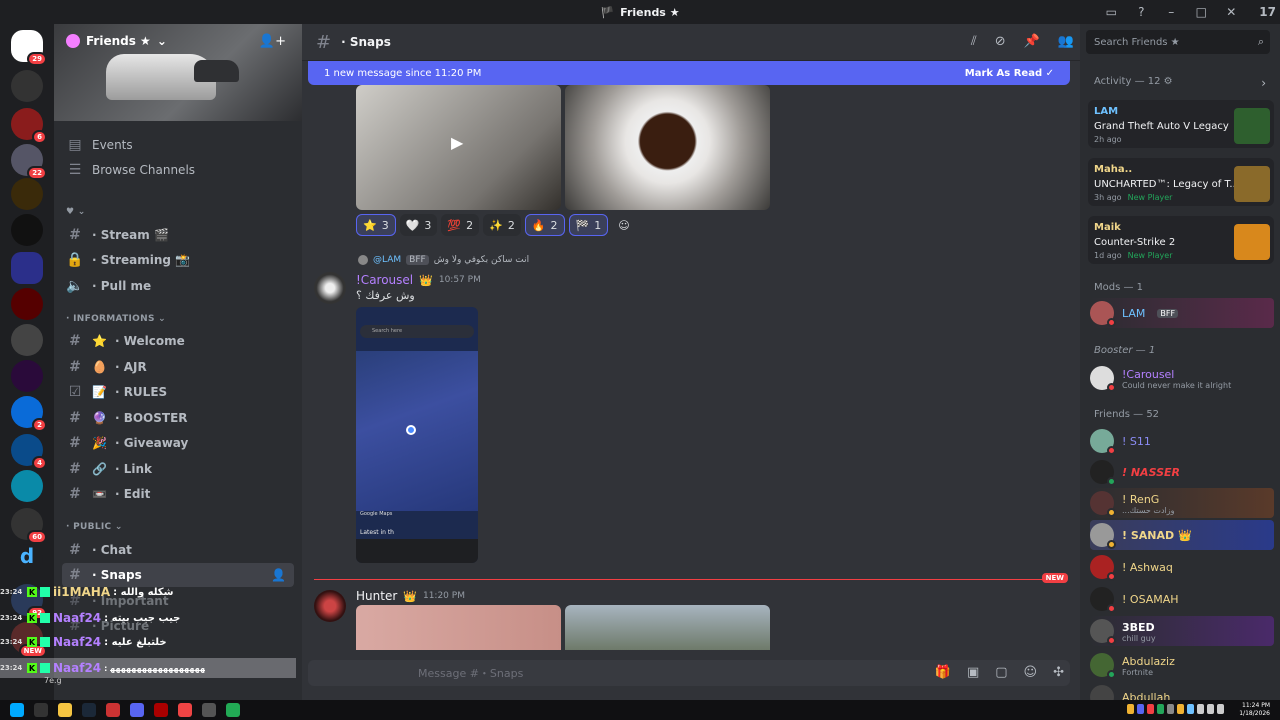  What do you see at coordinates (178, 170) in the screenshot?
I see `sidebar-item-browse-channels: ☰ Browse Channels` at bounding box center [178, 170].